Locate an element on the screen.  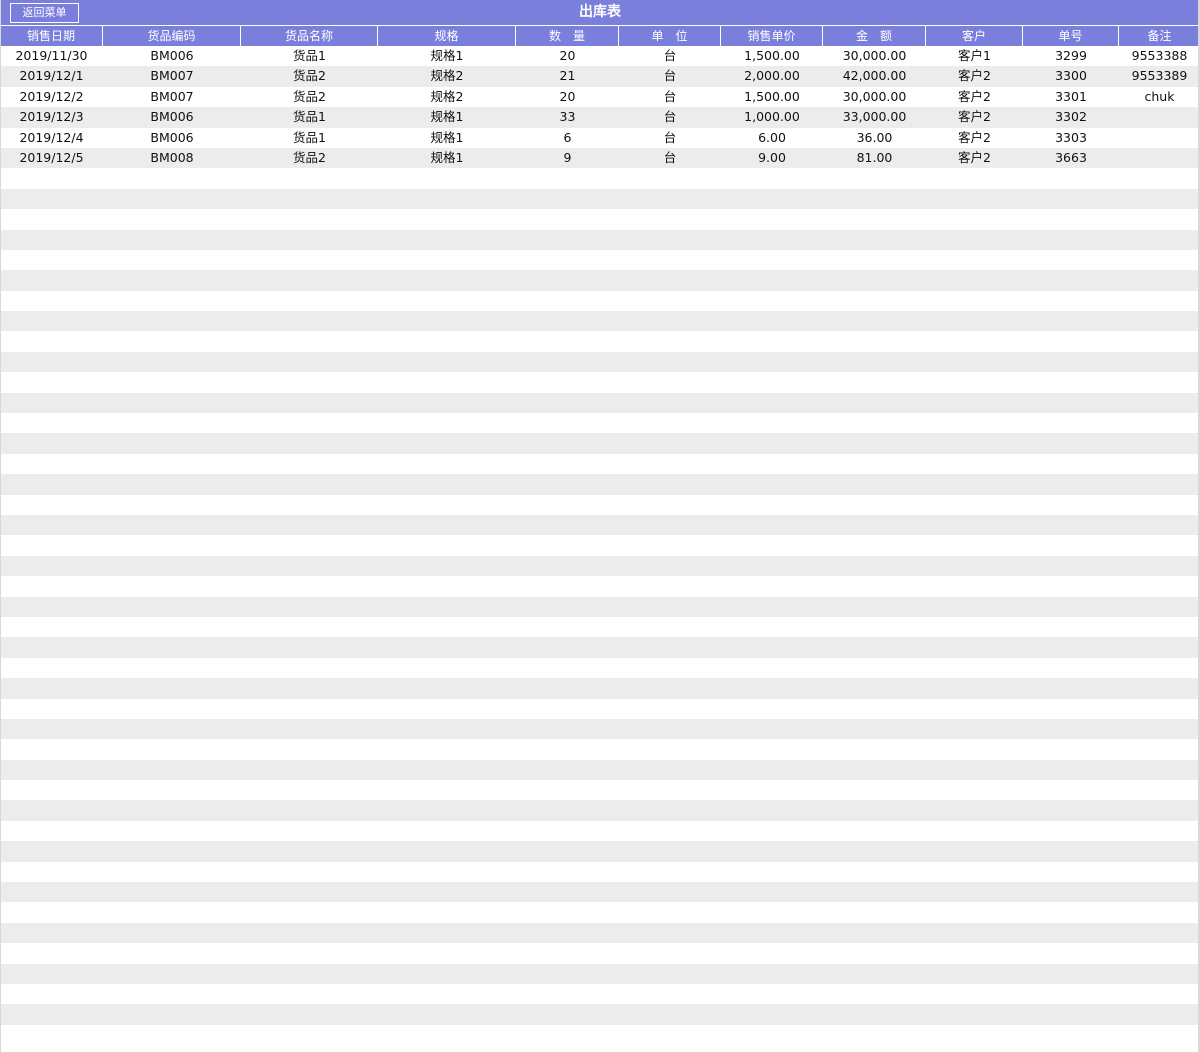
table-cell: 规格2 is located at coordinates (447, 76).